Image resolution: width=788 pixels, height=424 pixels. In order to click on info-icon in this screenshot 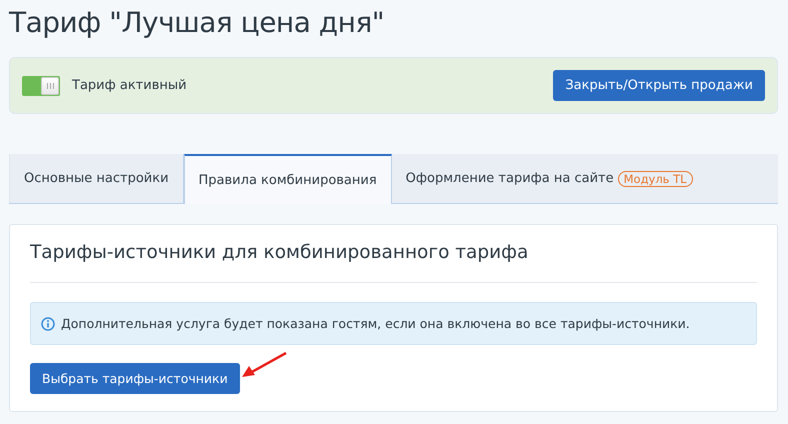, I will do `click(48, 323)`.